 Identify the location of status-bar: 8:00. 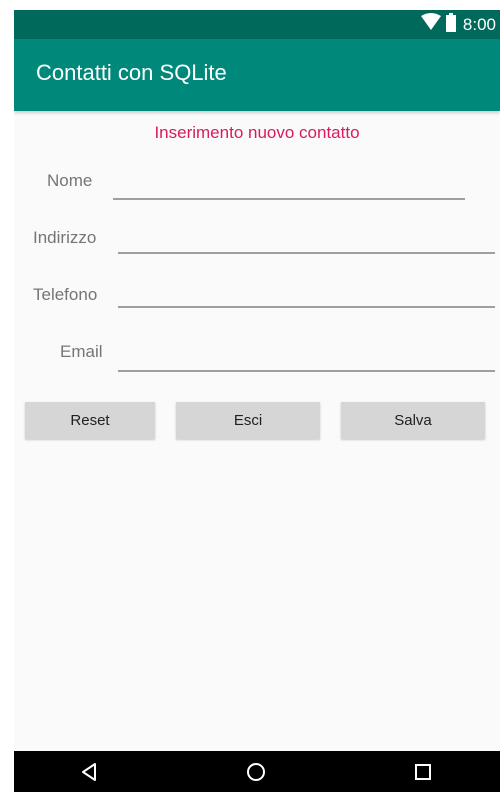
(257, 24).